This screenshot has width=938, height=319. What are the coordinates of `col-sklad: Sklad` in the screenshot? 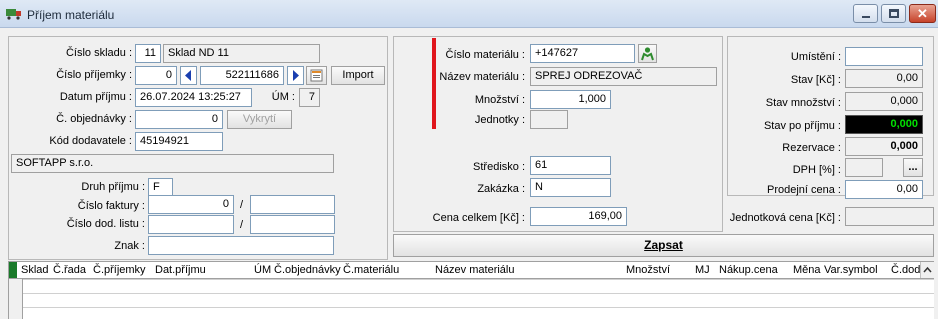 It's located at (35, 270).